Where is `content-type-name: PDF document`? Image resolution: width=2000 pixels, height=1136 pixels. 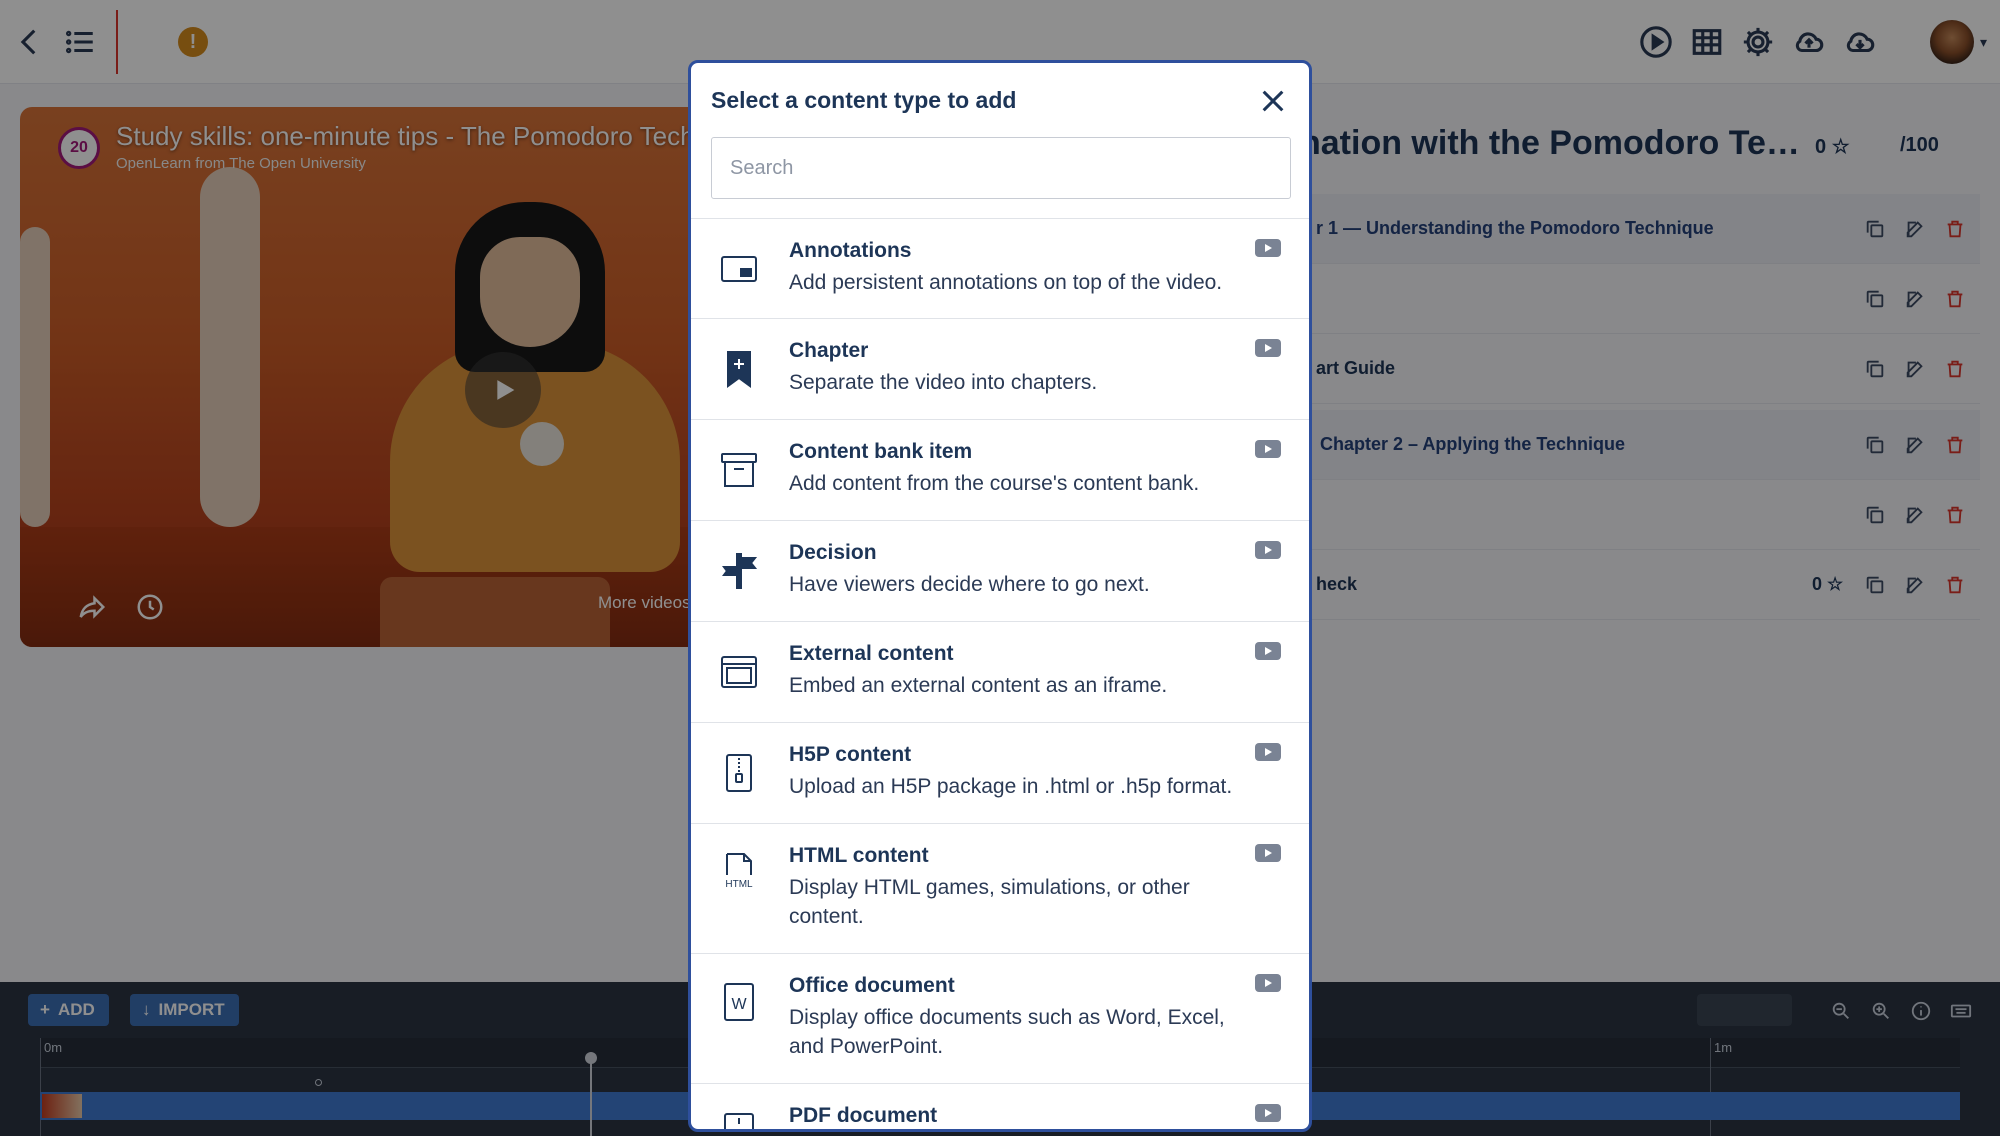
content-type-name: PDF document is located at coordinates (863, 1115).